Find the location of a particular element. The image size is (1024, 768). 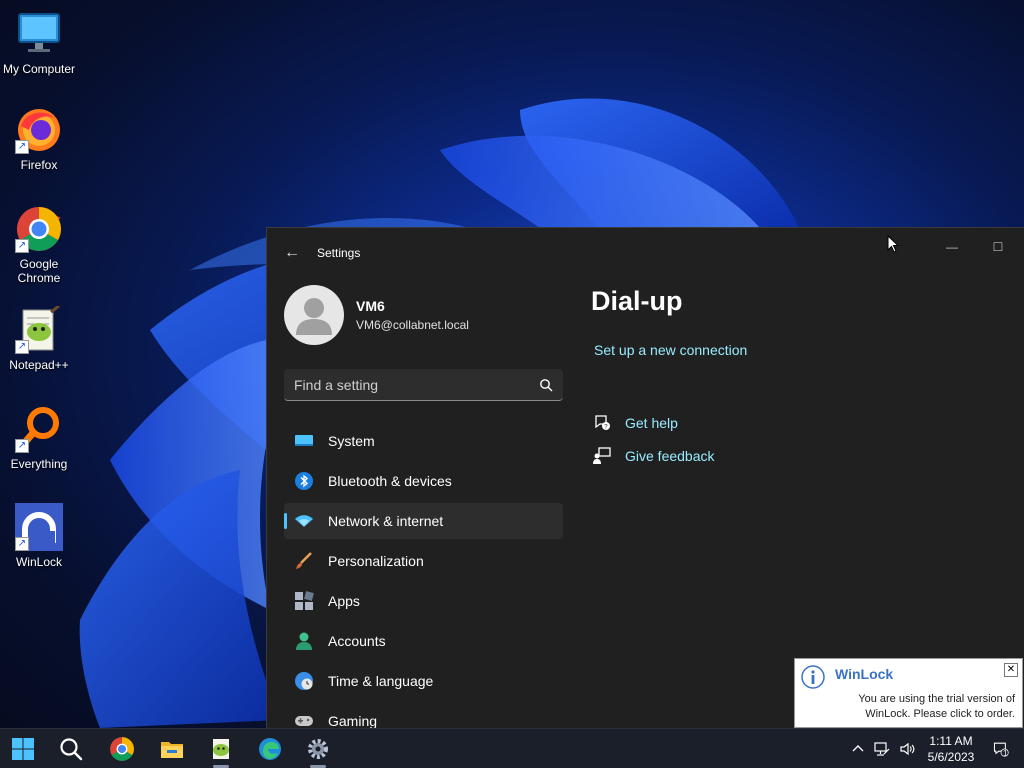

maximize-button: ☐ is located at coordinates (998, 247).